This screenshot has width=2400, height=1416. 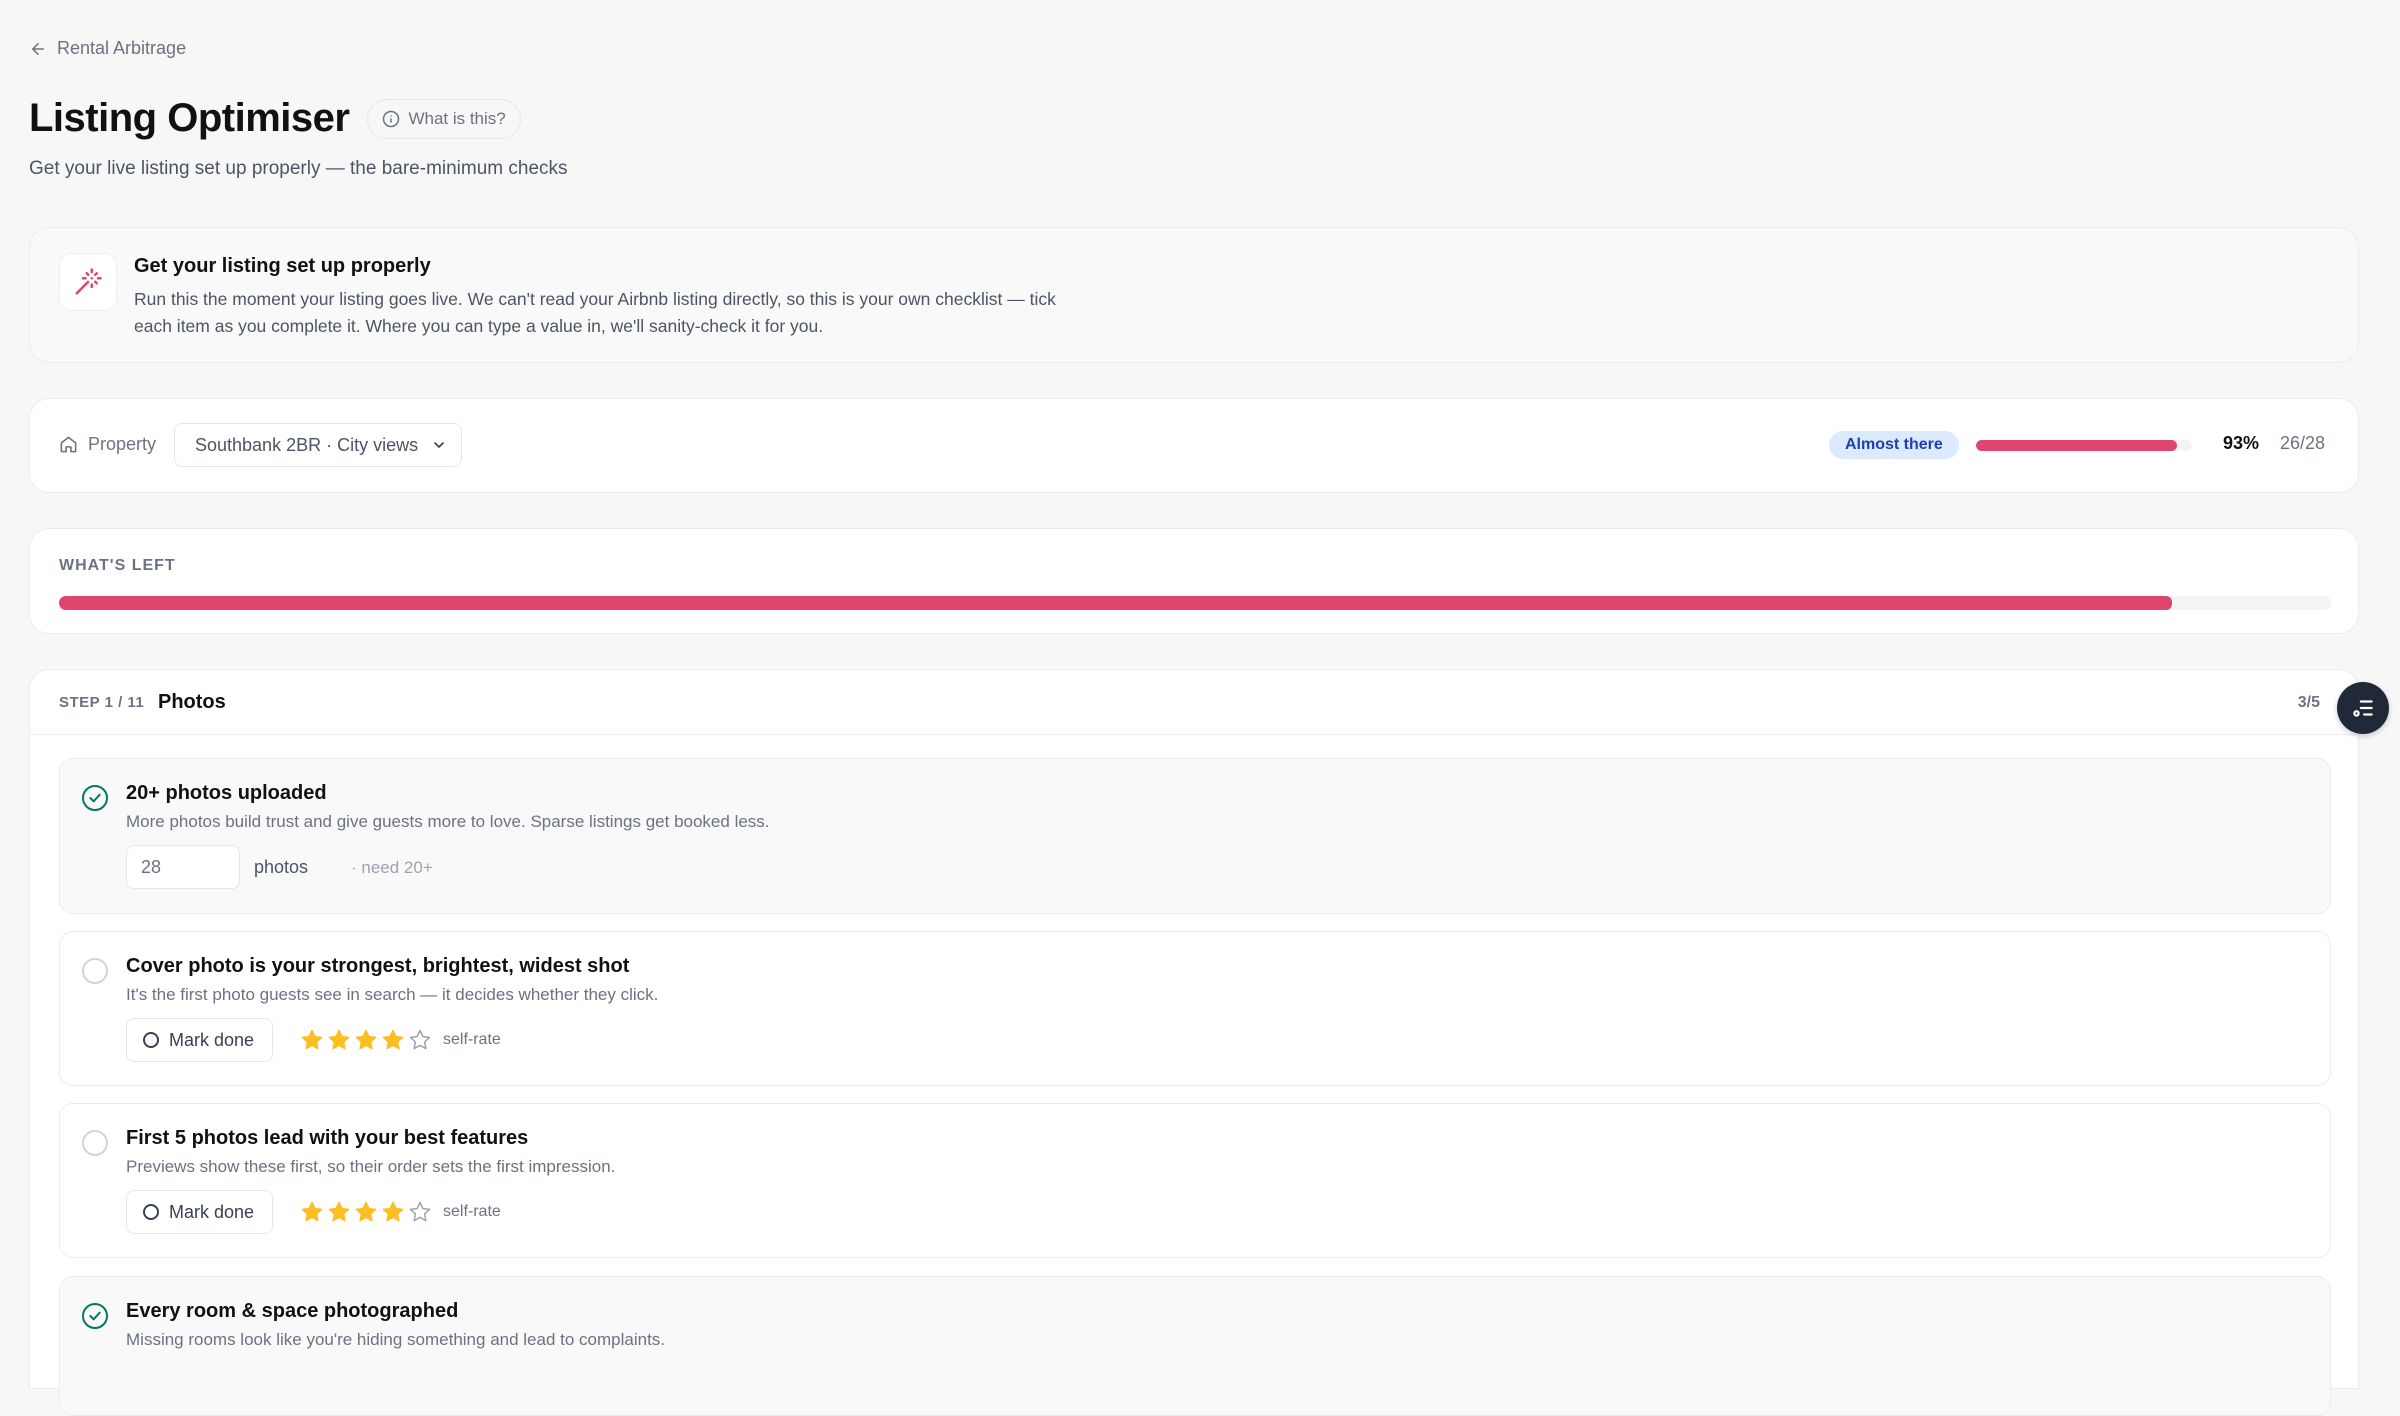 What do you see at coordinates (68, 444) in the screenshot?
I see `home-icon` at bounding box center [68, 444].